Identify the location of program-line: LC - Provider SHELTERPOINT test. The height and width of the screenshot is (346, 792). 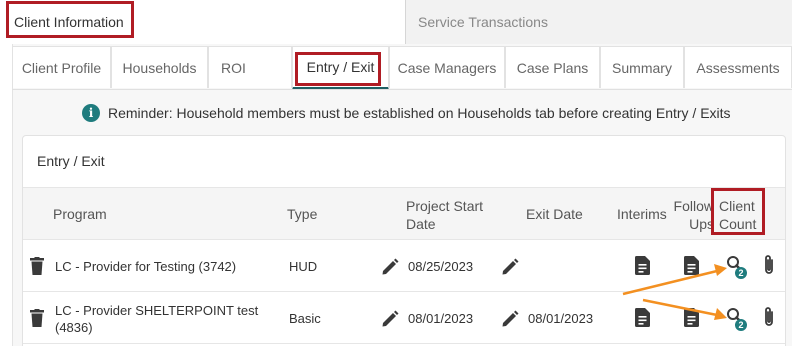
(157, 310).